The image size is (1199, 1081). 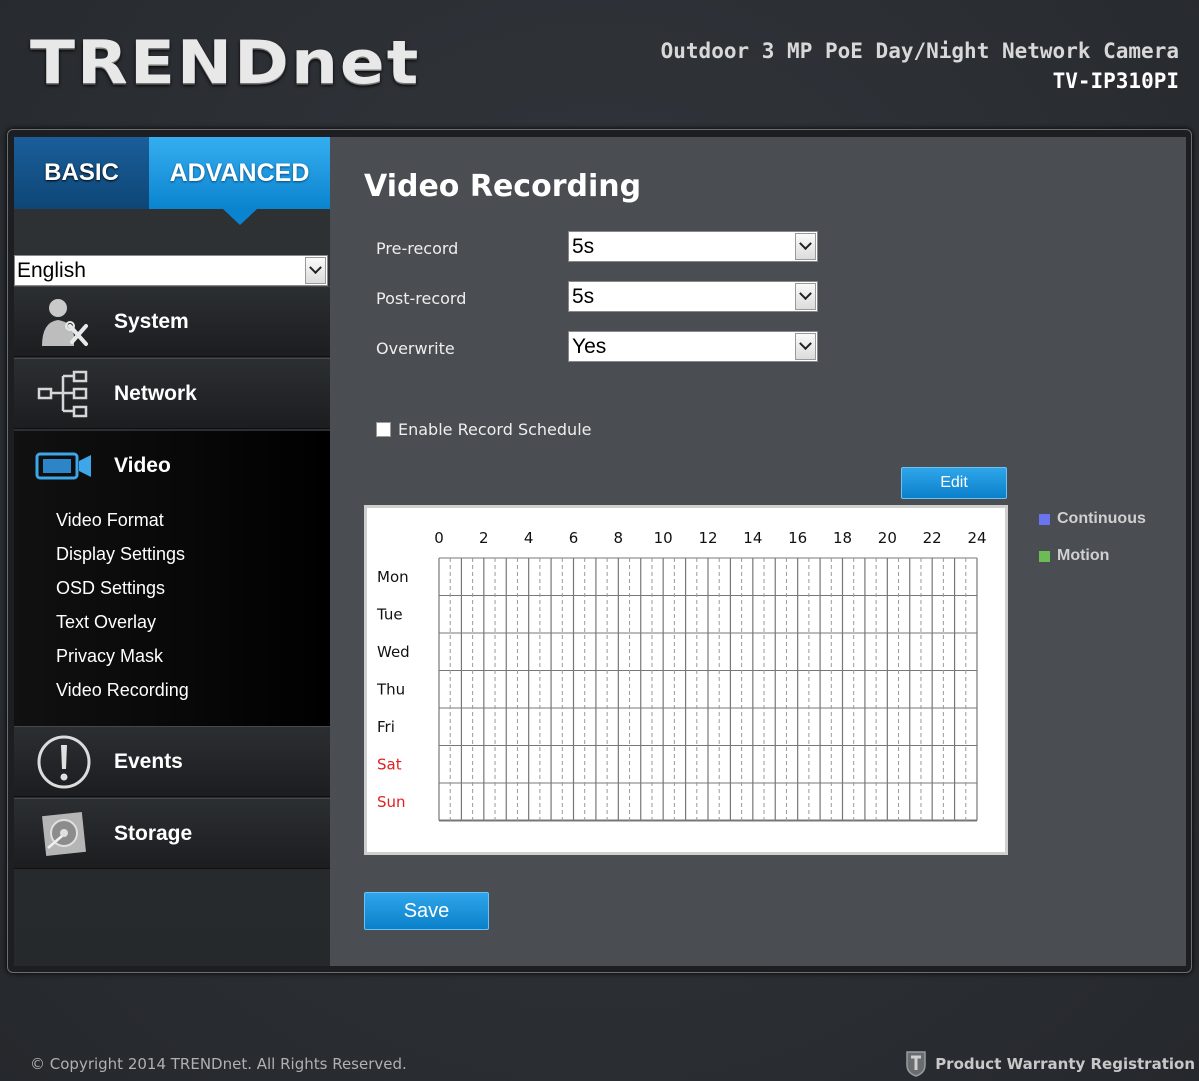 I want to click on overwrite-select: Yes, so click(x=693, y=346).